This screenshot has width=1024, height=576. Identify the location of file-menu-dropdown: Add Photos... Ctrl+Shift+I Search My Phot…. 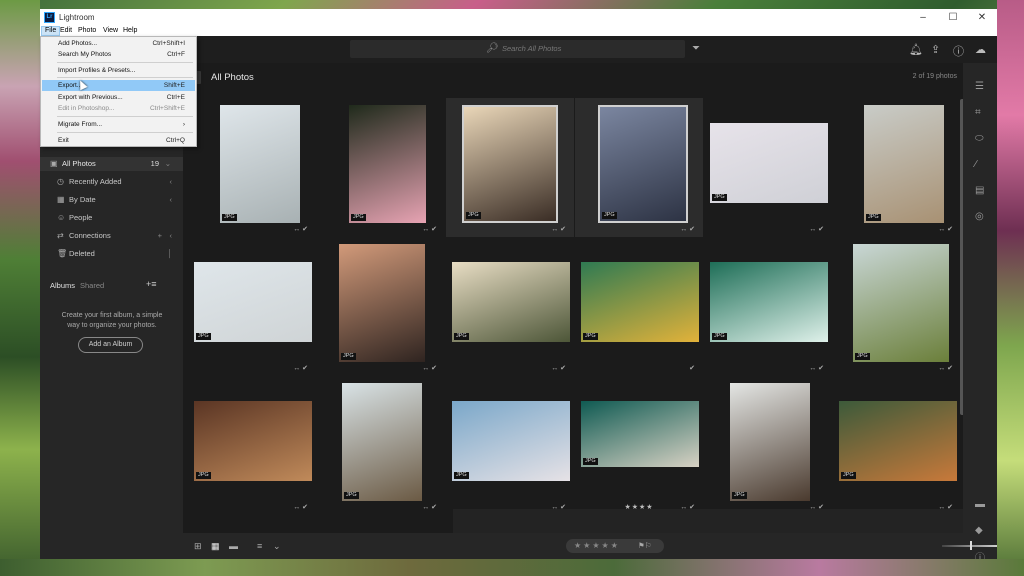
(118, 91).